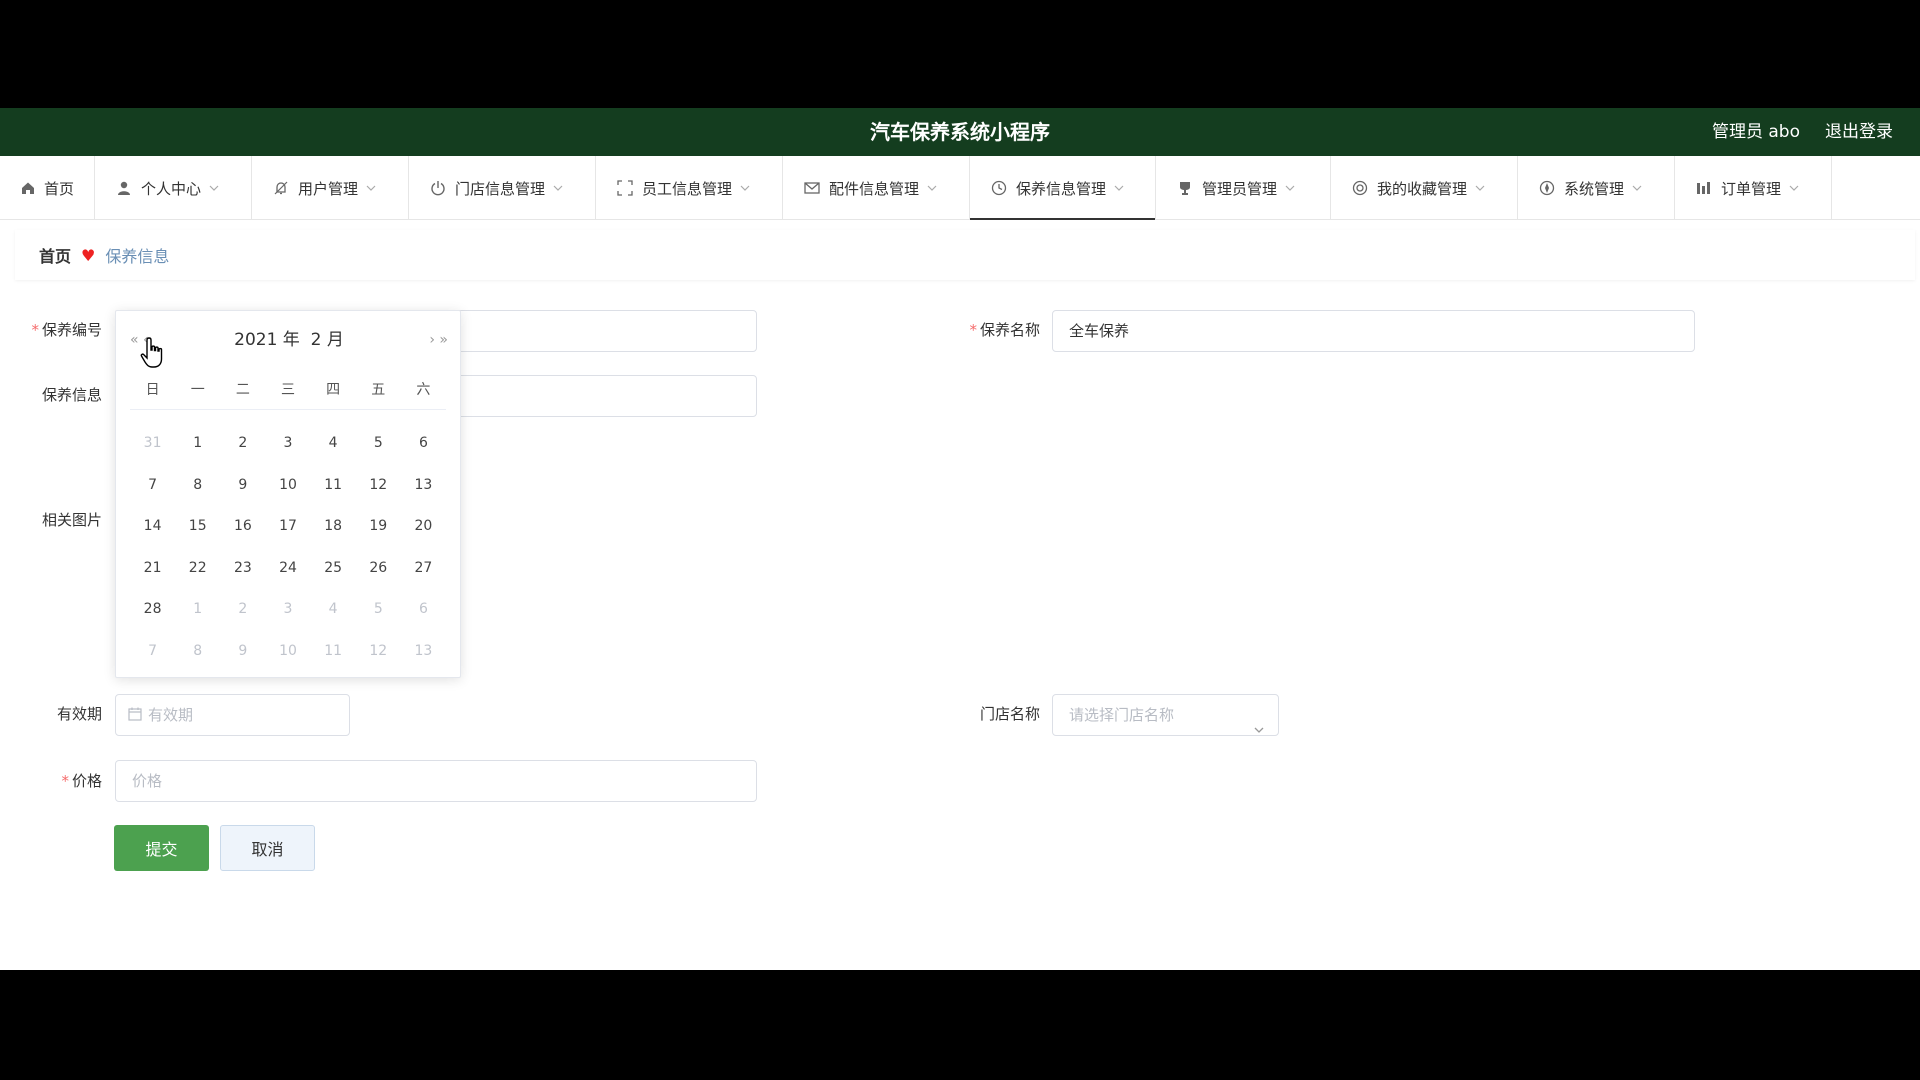  I want to click on calendar-day: 16, so click(242, 527).